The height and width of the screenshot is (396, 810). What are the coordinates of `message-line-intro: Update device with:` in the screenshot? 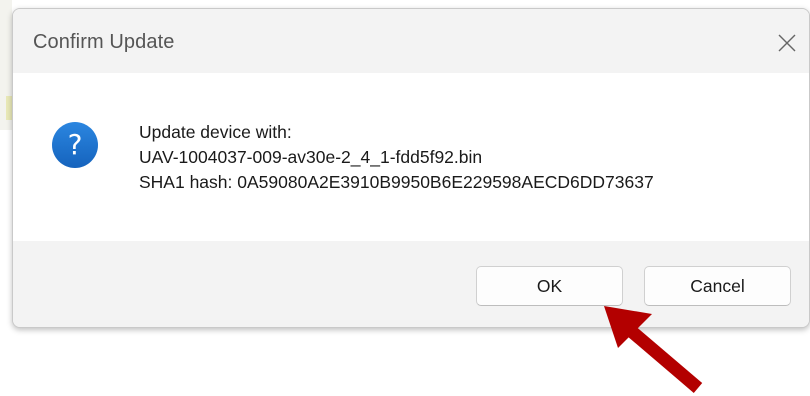 It's located at (215, 132).